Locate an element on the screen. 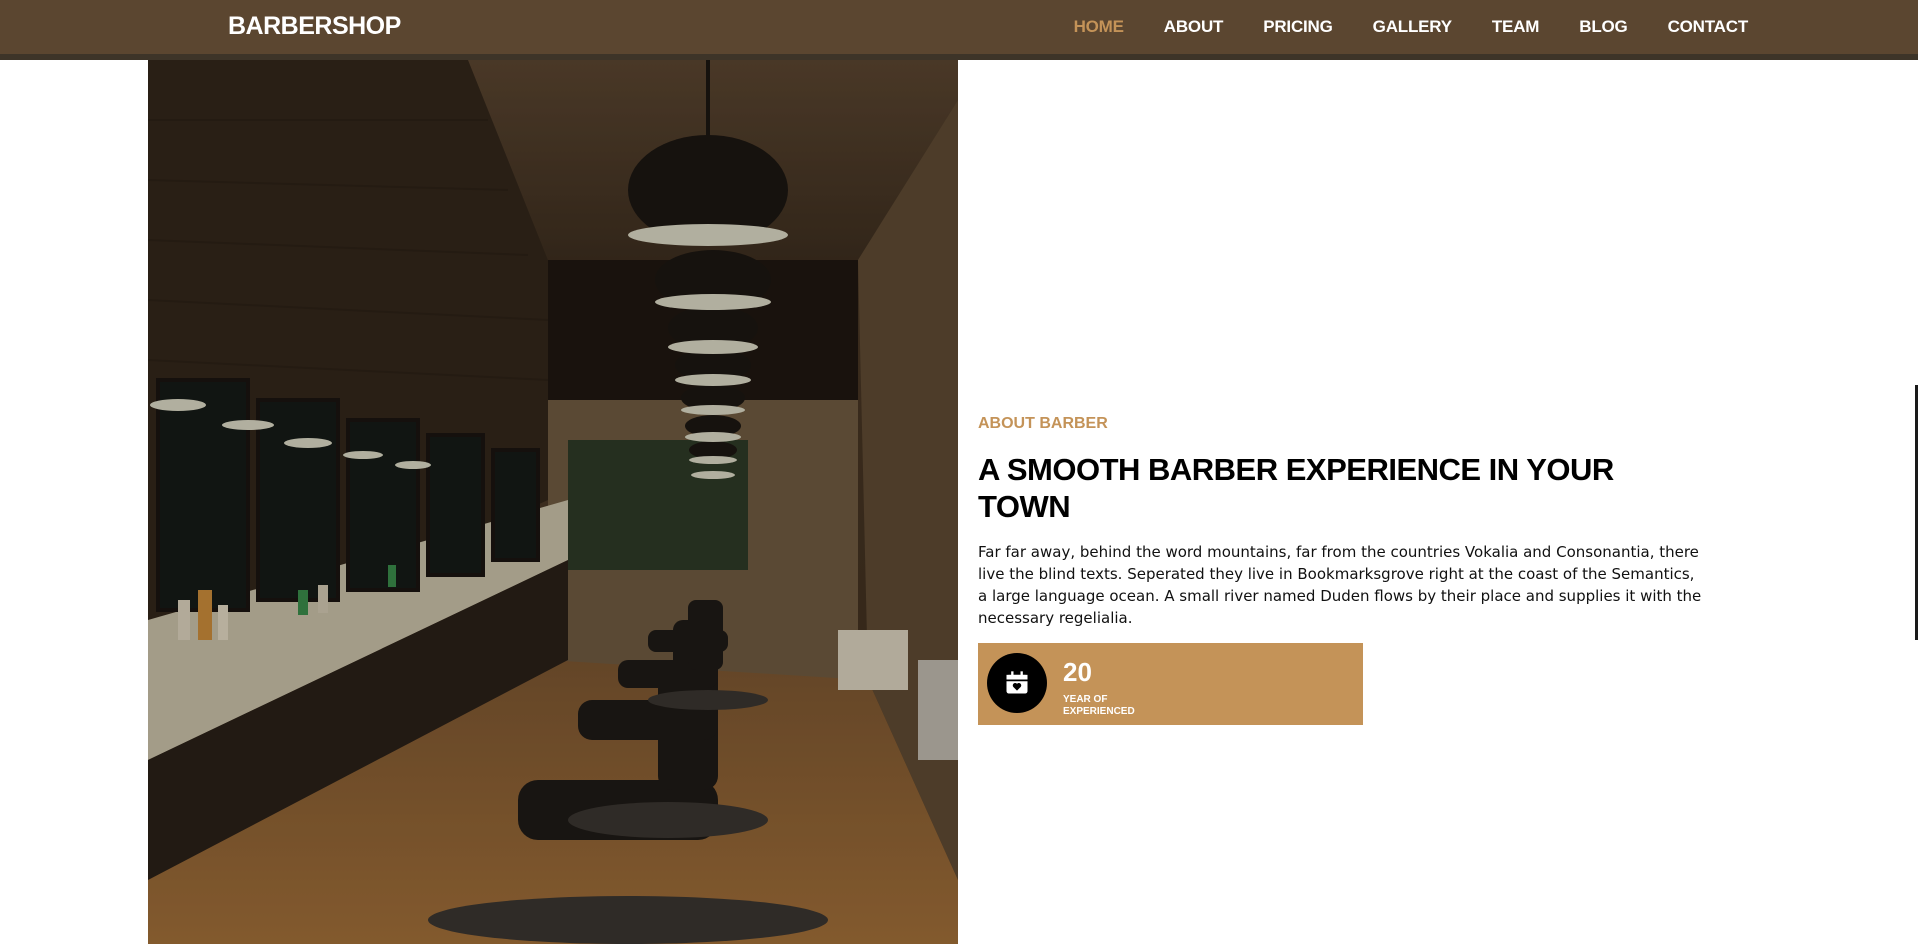 This screenshot has height=944, width=1918. stat-number: 20 is located at coordinates (1077, 672).